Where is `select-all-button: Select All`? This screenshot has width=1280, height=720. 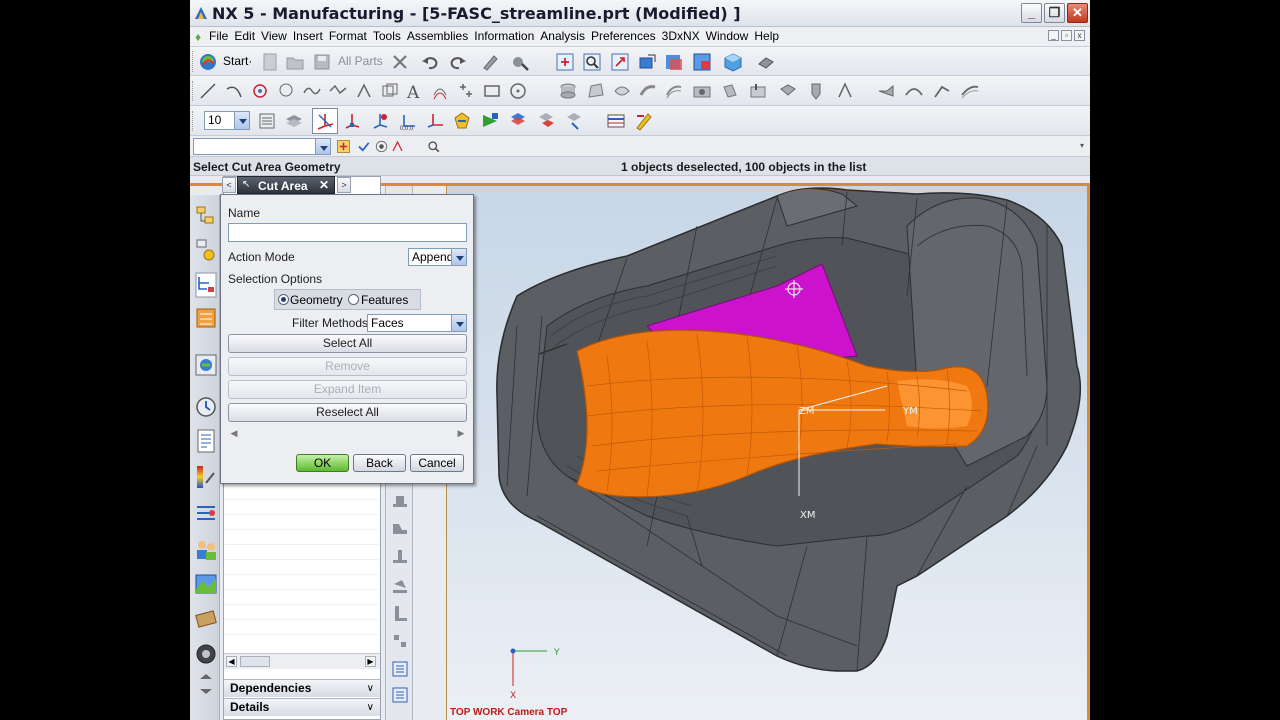 select-all-button: Select All is located at coordinates (347, 343).